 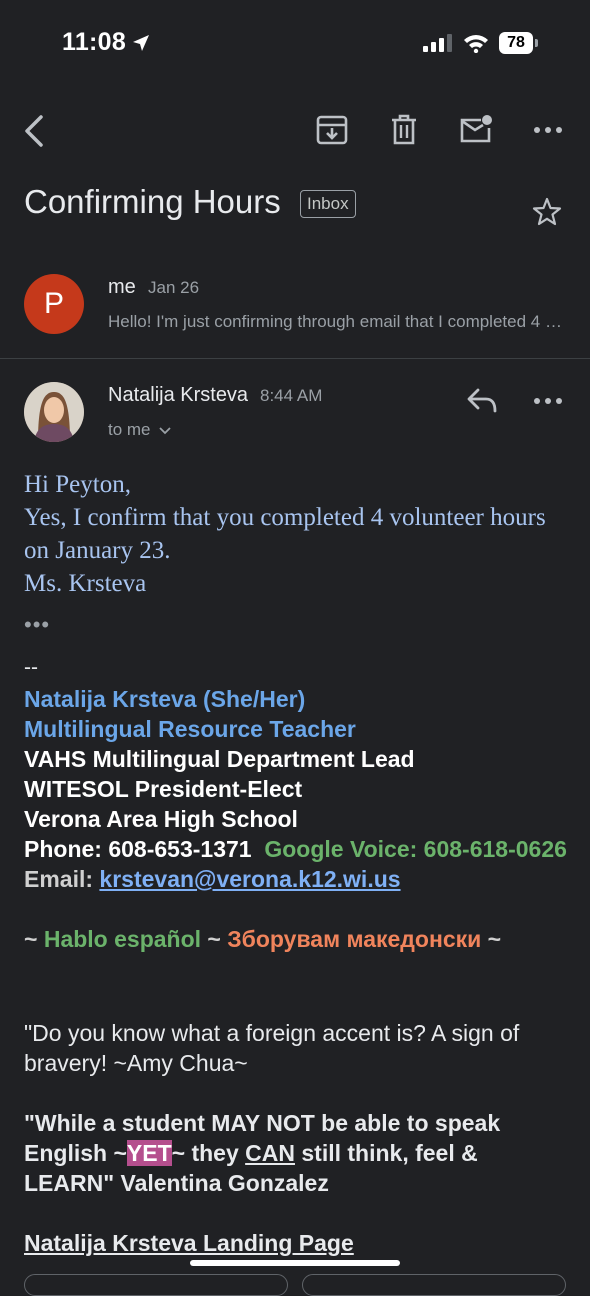 I want to click on sender-name: me, so click(x=122, y=287).